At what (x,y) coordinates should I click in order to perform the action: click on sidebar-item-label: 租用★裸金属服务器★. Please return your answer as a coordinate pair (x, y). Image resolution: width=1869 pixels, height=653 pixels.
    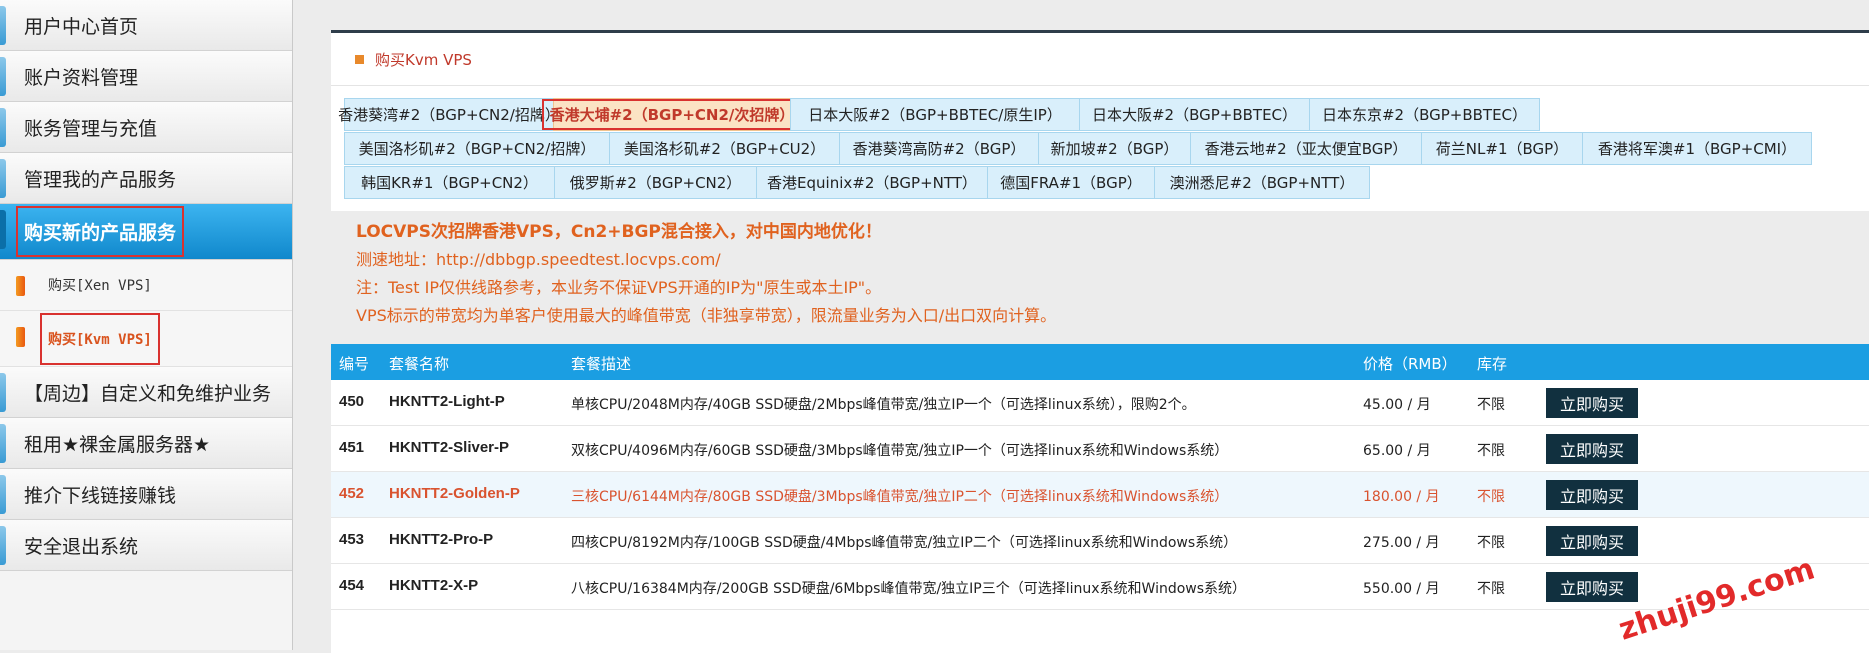
    Looking at the image, I should click on (117, 444).